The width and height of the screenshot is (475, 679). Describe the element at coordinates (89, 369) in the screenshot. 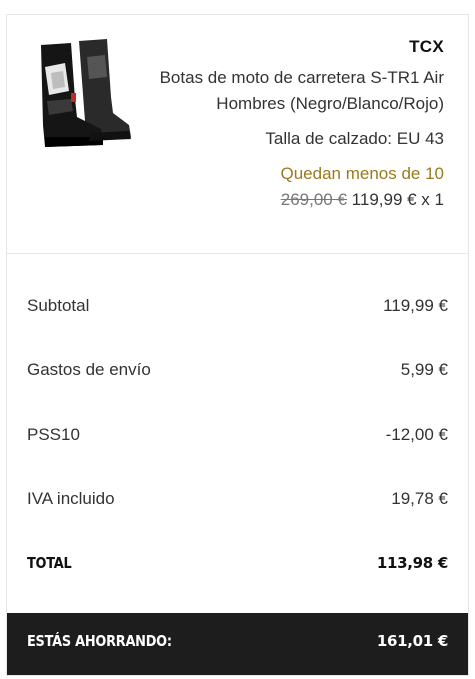

I see `summary-label: Gastos de envío` at that location.